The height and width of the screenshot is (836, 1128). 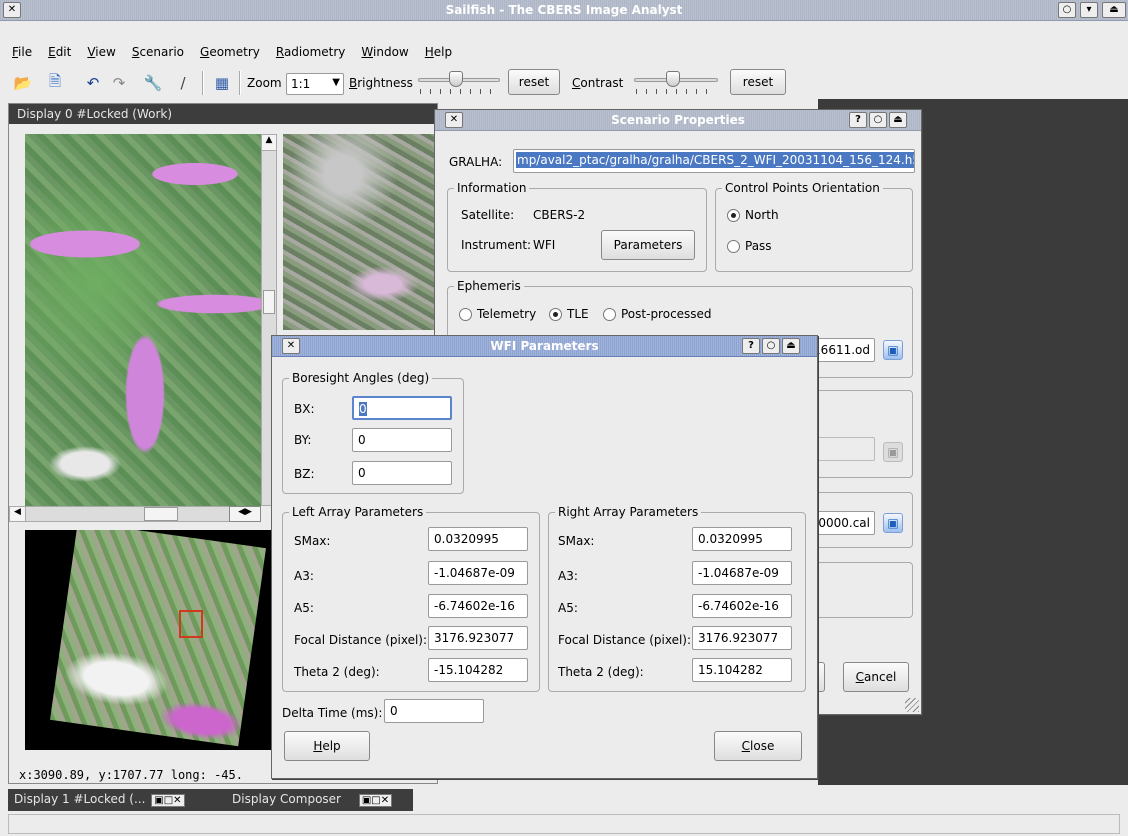 What do you see at coordinates (478, 638) in the screenshot?
I see `left-focal-input: 3176.923077` at bounding box center [478, 638].